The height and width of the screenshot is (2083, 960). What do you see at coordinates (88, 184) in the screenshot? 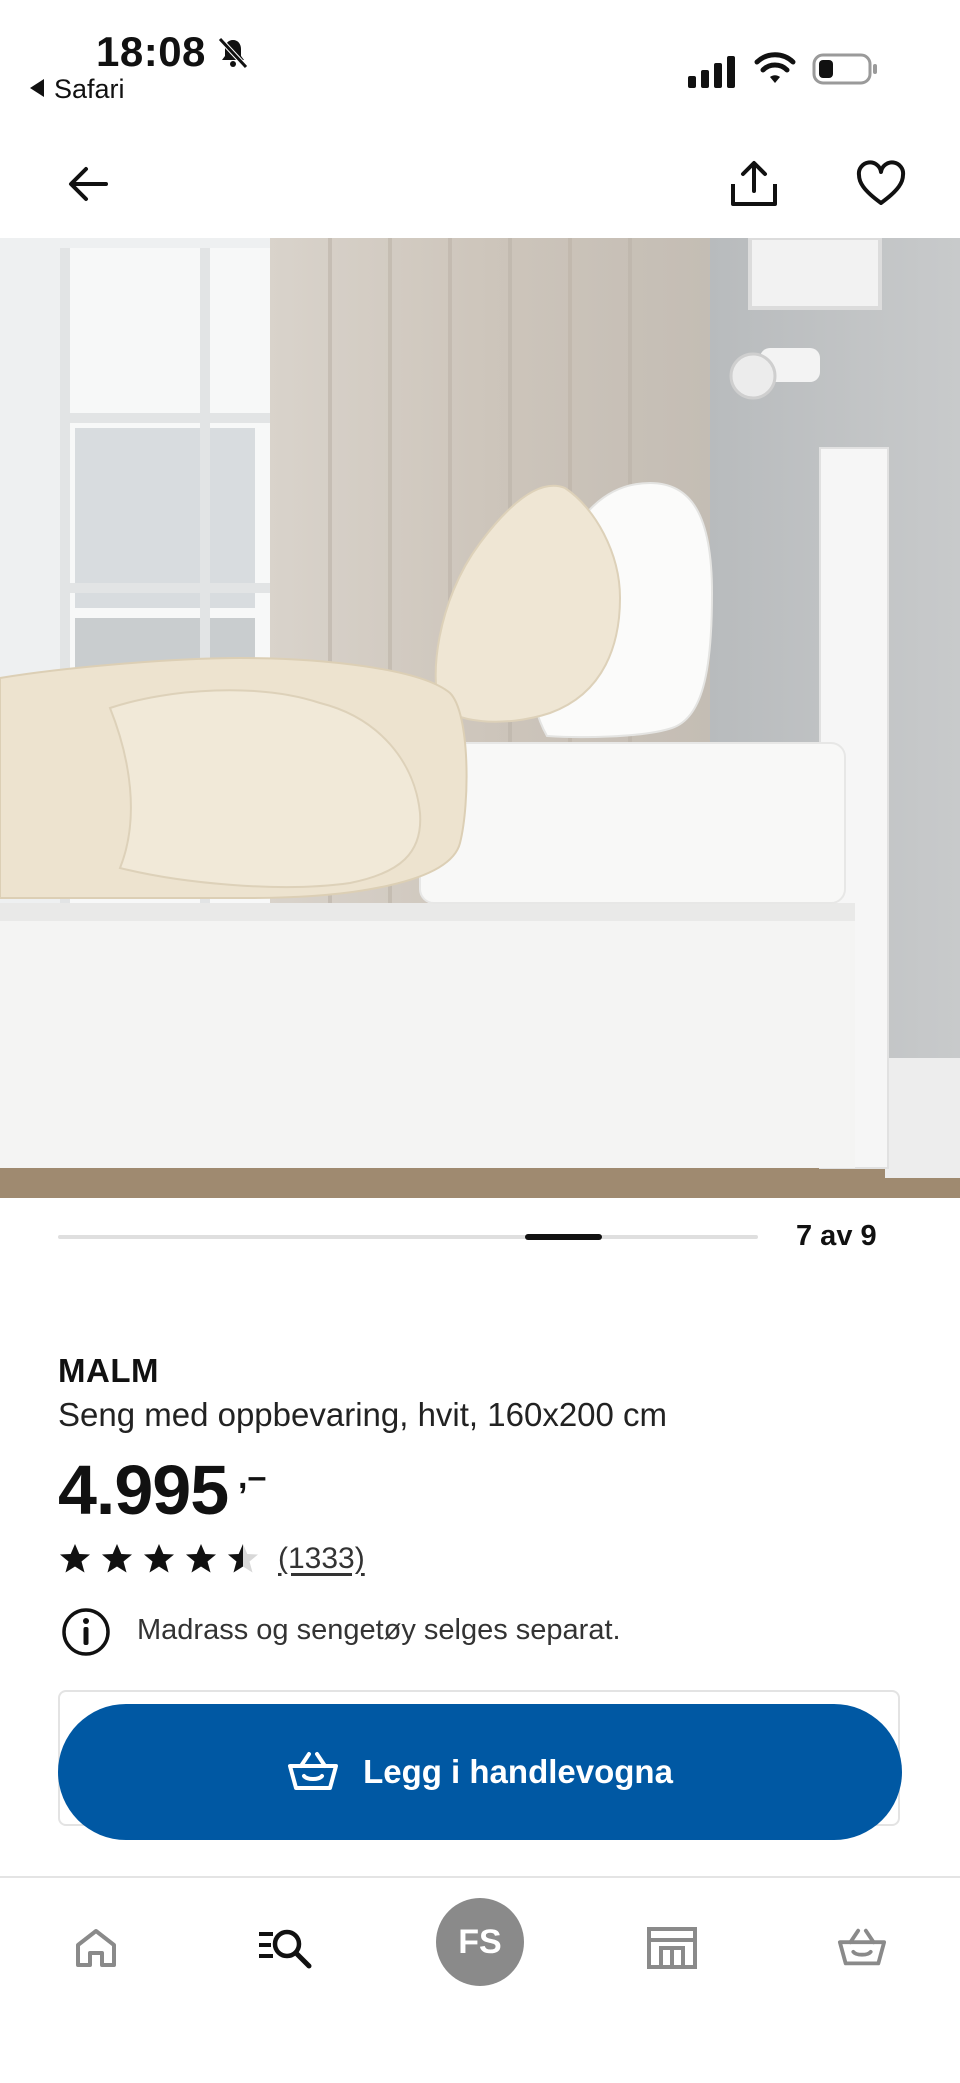
I see `back-arrow-icon` at bounding box center [88, 184].